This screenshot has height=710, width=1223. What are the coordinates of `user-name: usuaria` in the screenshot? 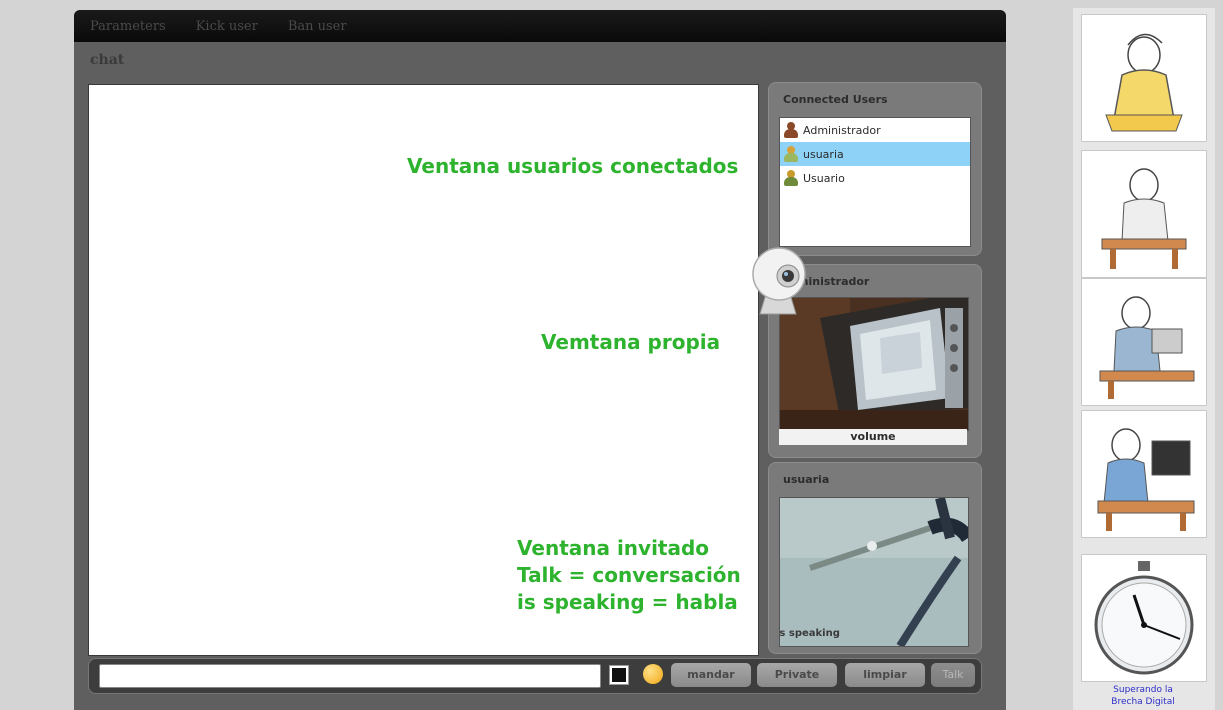 It's located at (823, 154).